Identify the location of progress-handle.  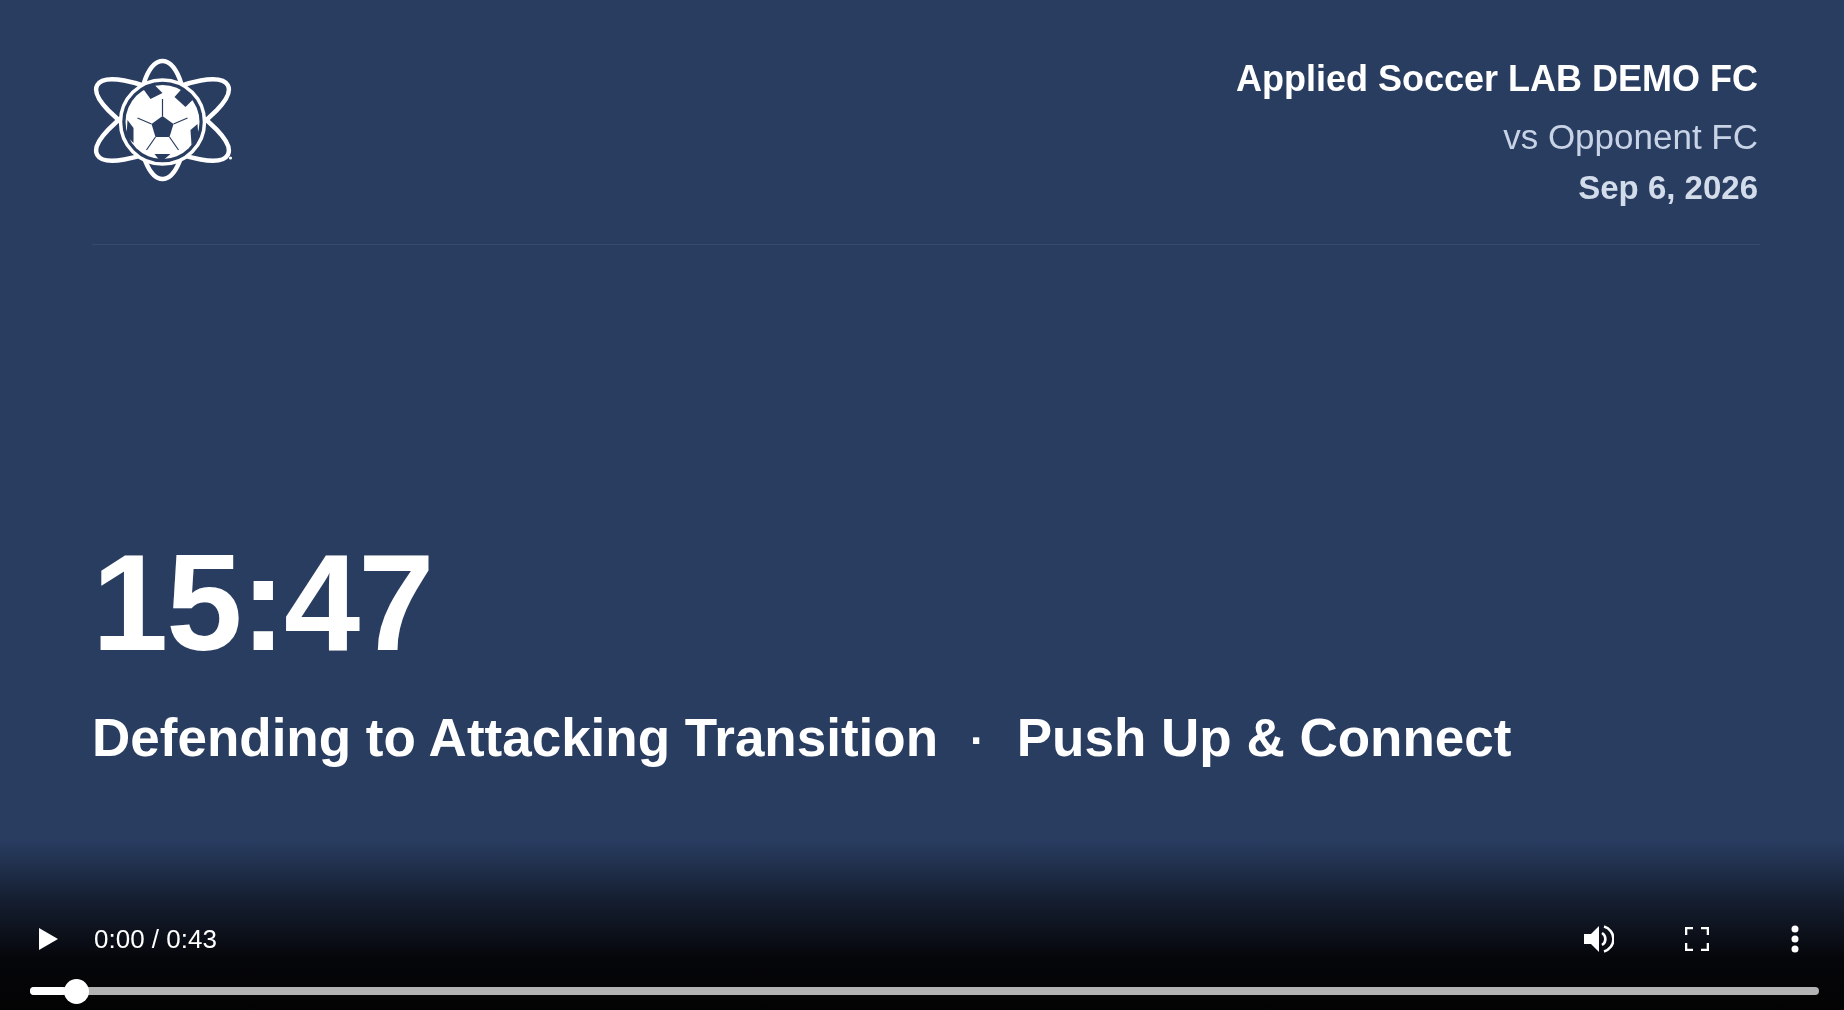
(76, 991).